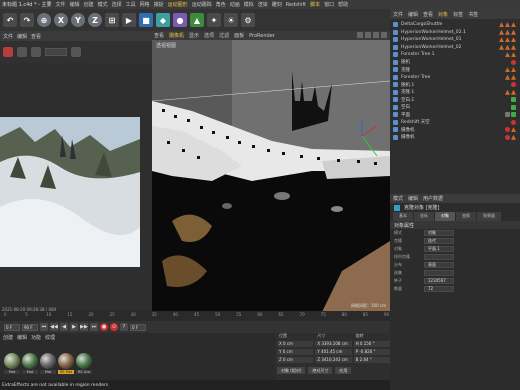 This screenshot has width=520, height=390. I want to click on z-axis-button: Z, so click(95, 20).